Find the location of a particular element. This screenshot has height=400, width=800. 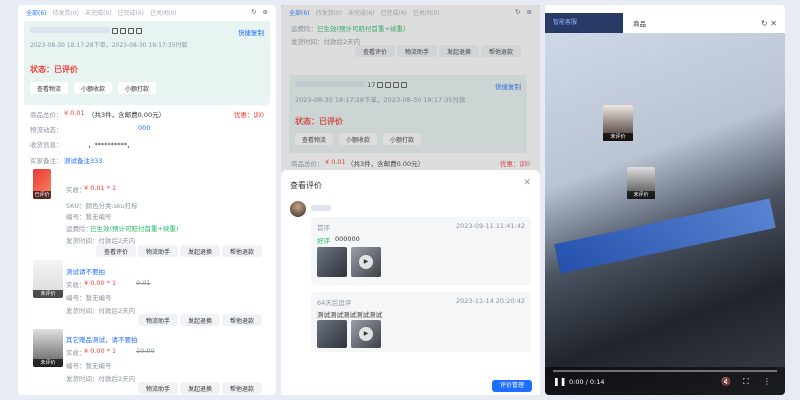

discount-select: 优惠：训0 is located at coordinates (249, 114).